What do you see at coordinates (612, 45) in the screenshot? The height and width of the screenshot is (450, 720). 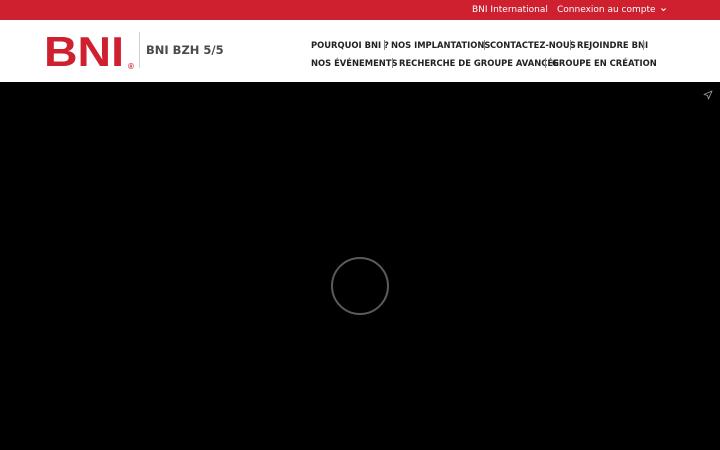 I see `nav-rejoindre-bni: REJOINDRE BNI` at bounding box center [612, 45].